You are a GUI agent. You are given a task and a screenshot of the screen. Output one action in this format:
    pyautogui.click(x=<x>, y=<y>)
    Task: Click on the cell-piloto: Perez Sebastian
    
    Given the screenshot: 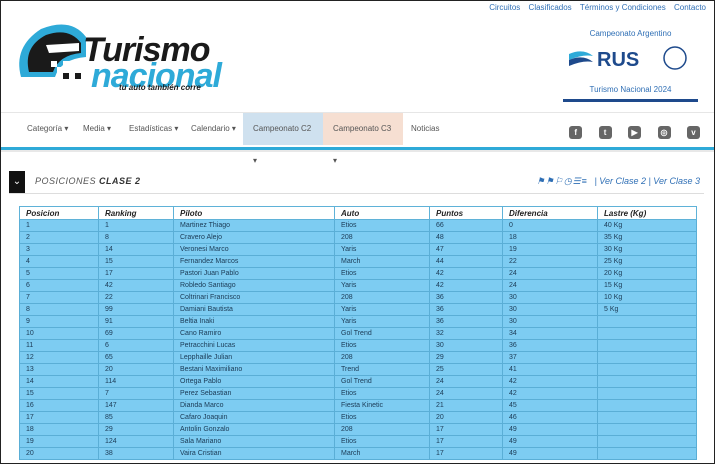 What is the action you would take?
    pyautogui.click(x=254, y=393)
    